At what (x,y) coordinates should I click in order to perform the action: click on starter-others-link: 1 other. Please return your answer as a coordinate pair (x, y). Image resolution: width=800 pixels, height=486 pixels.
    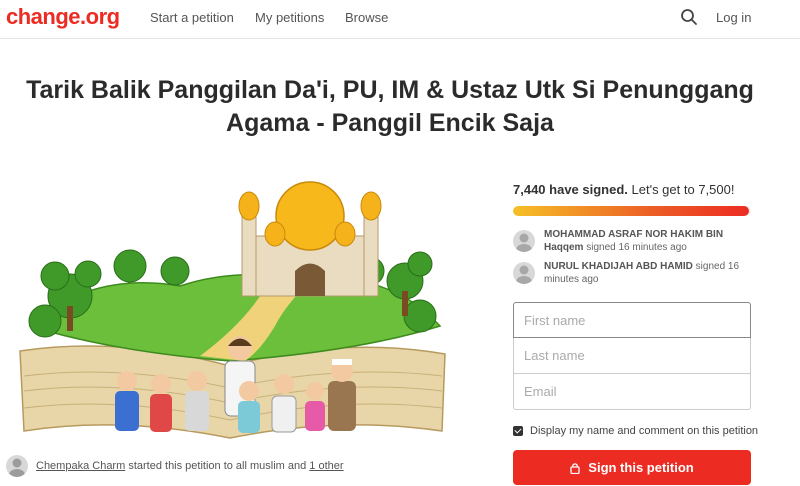
    Looking at the image, I should click on (326, 466).